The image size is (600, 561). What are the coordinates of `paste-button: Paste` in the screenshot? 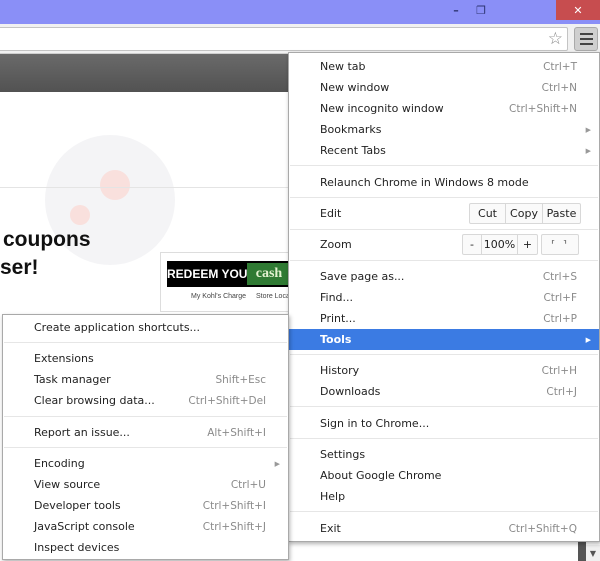 It's located at (561, 213).